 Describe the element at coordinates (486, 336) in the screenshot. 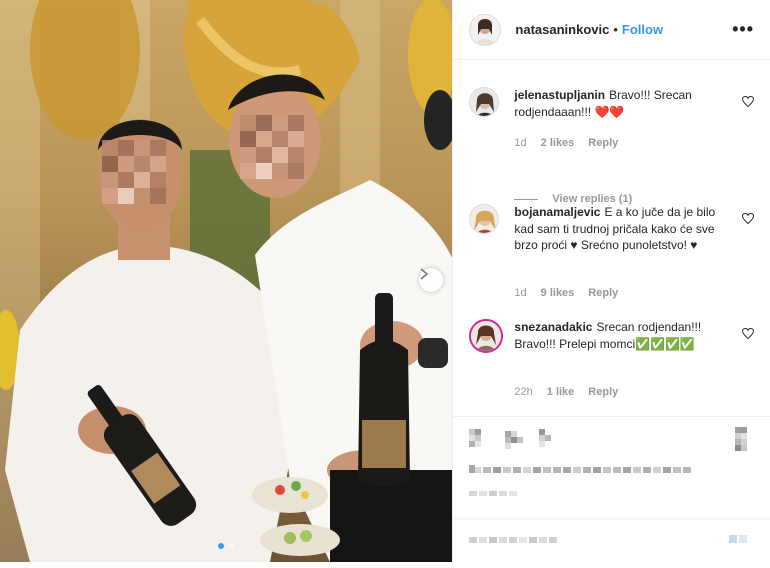

I see `commenter-avatar-story` at that location.